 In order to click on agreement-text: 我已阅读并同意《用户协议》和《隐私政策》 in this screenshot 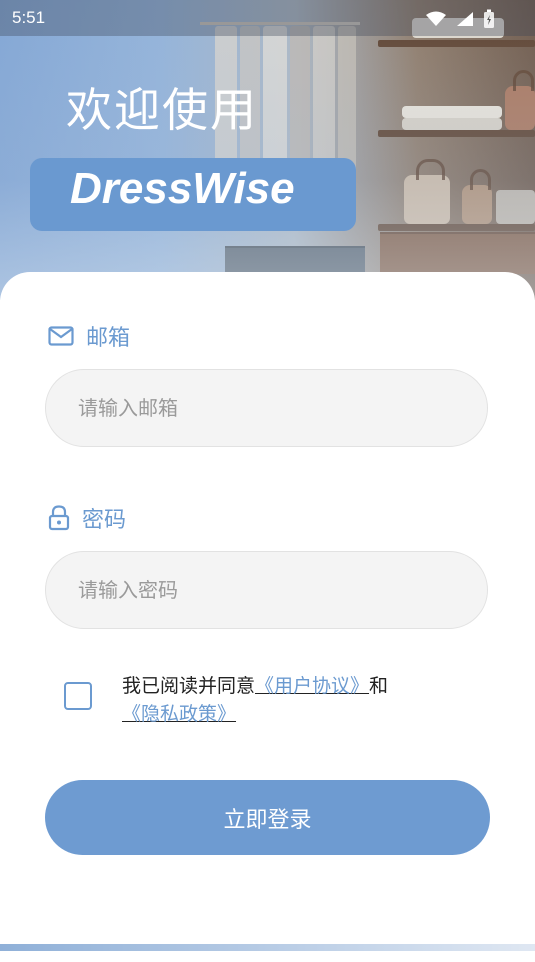, I will do `click(282, 700)`.